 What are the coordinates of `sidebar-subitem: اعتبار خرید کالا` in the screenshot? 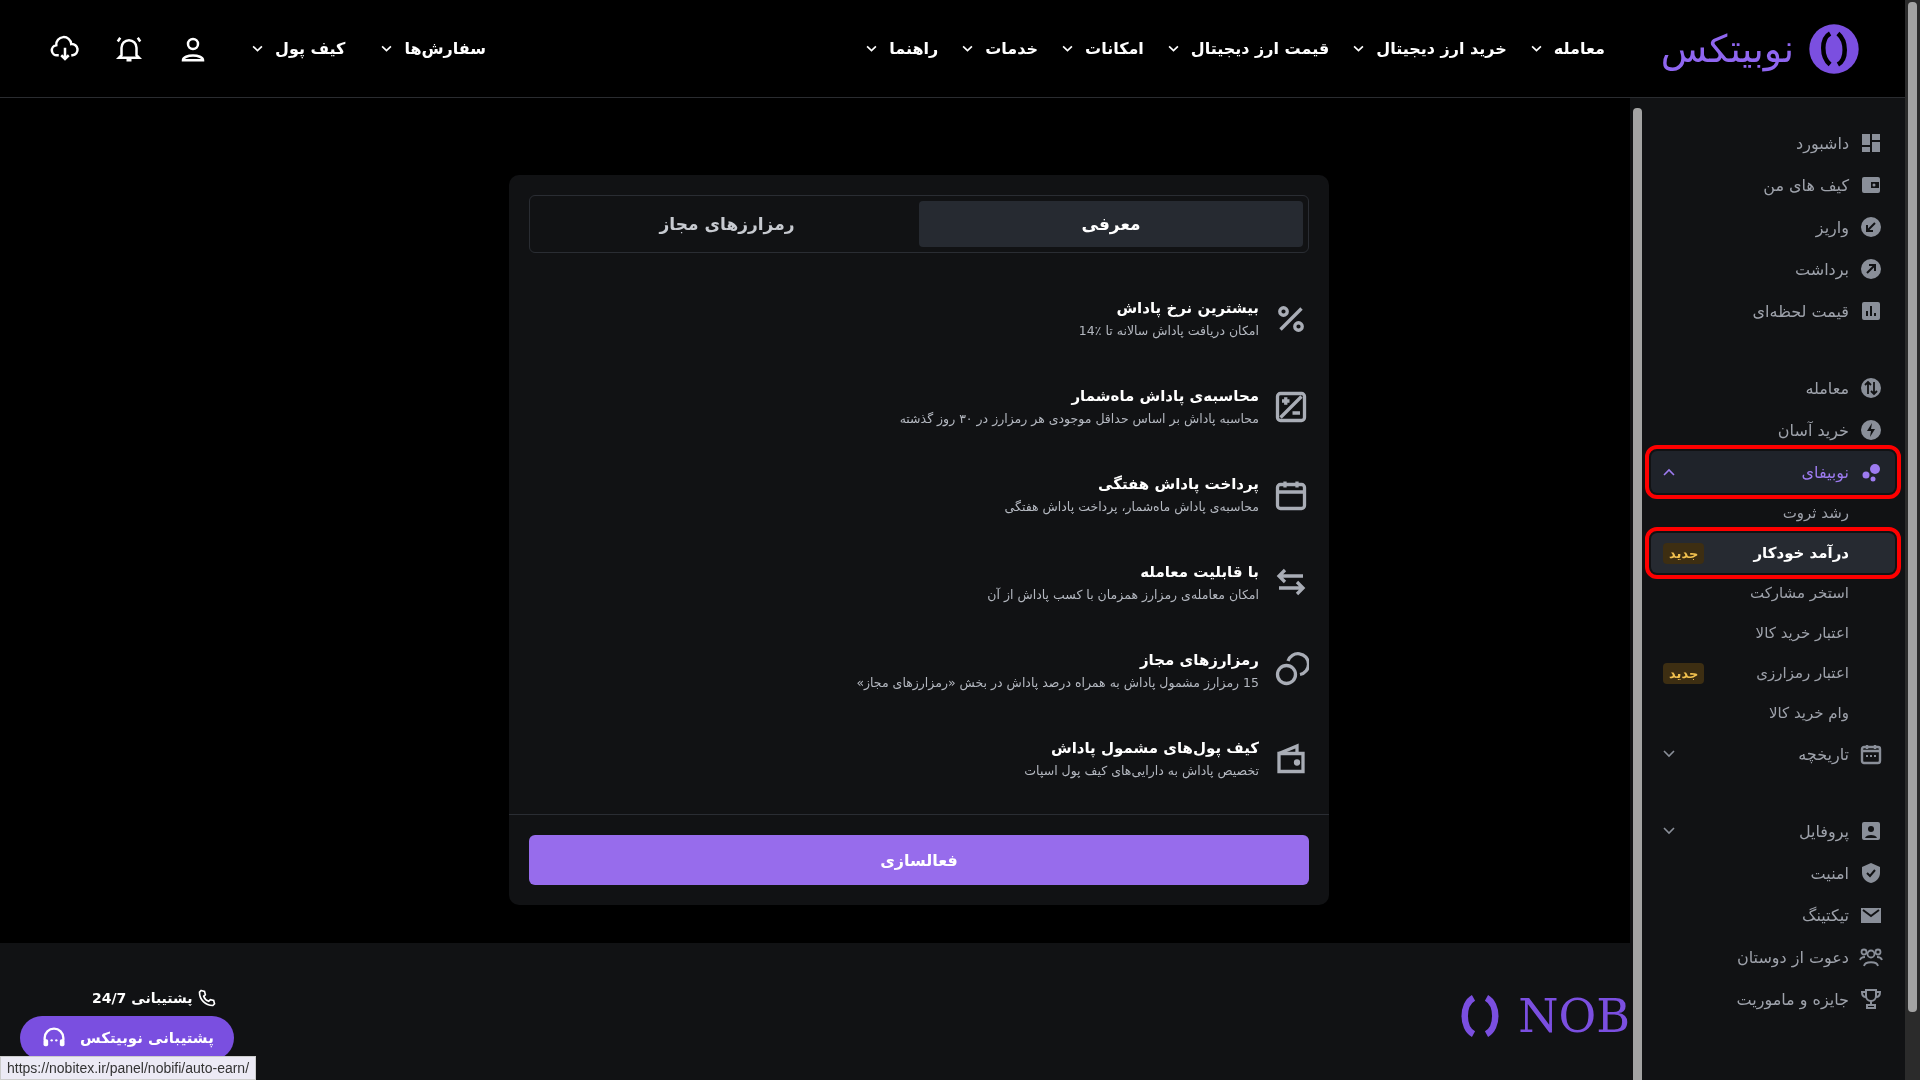 It's located at (1773, 633).